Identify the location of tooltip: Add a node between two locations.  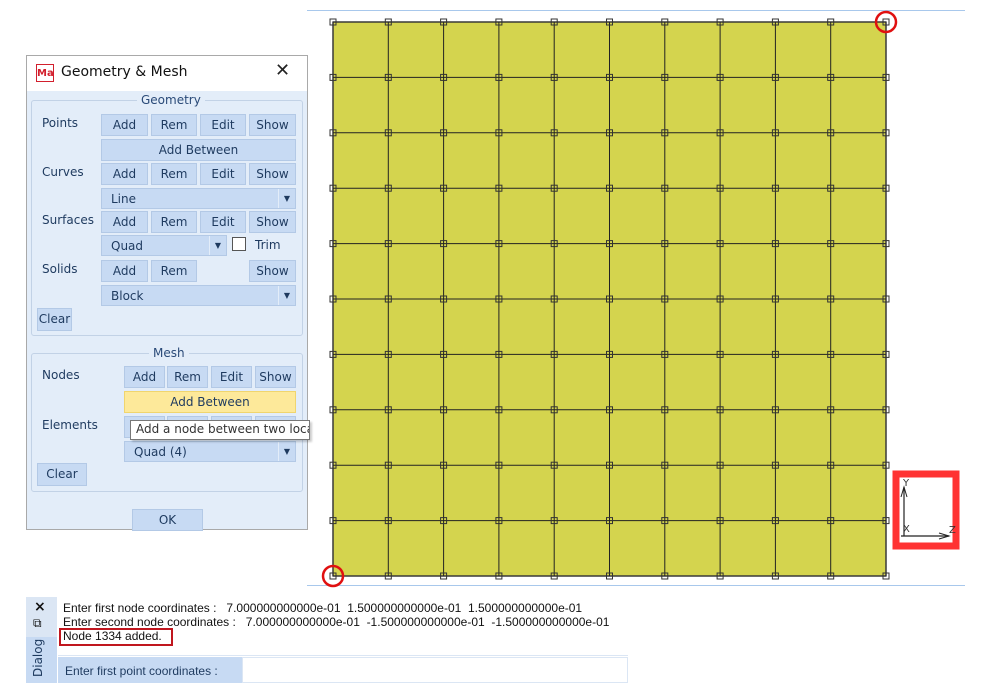
(220, 430).